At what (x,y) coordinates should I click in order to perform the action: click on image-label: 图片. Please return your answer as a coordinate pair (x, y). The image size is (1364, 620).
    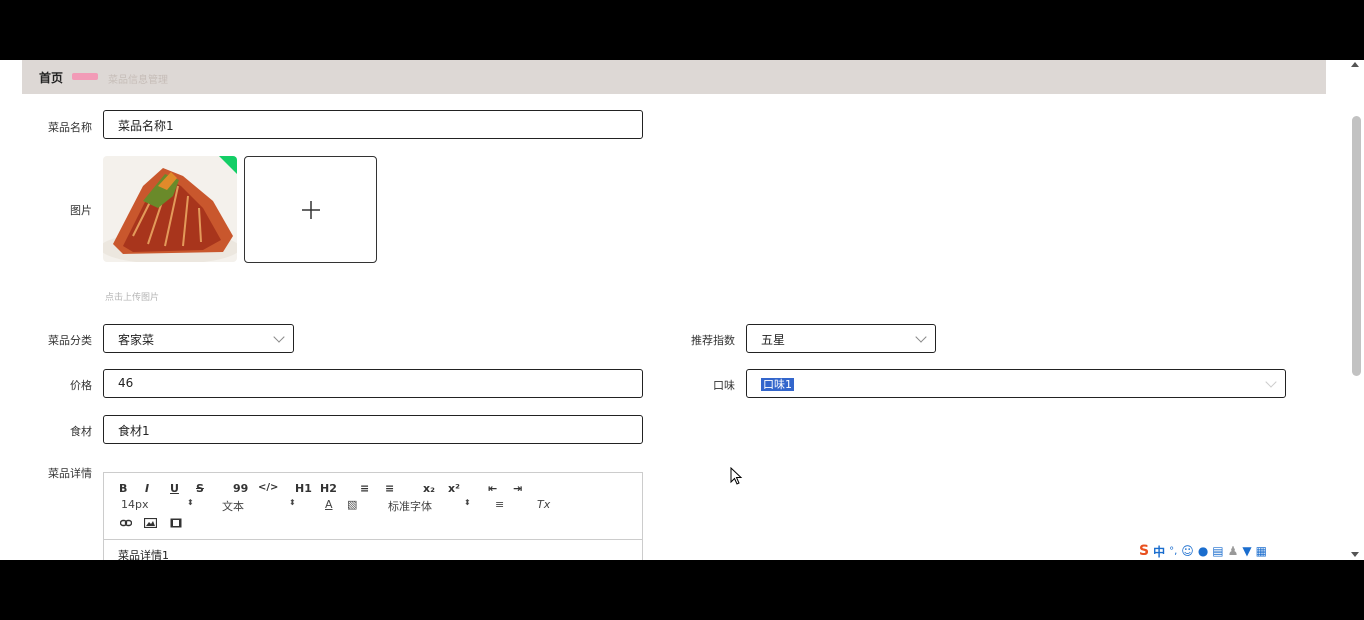
    Looking at the image, I should click on (81, 210).